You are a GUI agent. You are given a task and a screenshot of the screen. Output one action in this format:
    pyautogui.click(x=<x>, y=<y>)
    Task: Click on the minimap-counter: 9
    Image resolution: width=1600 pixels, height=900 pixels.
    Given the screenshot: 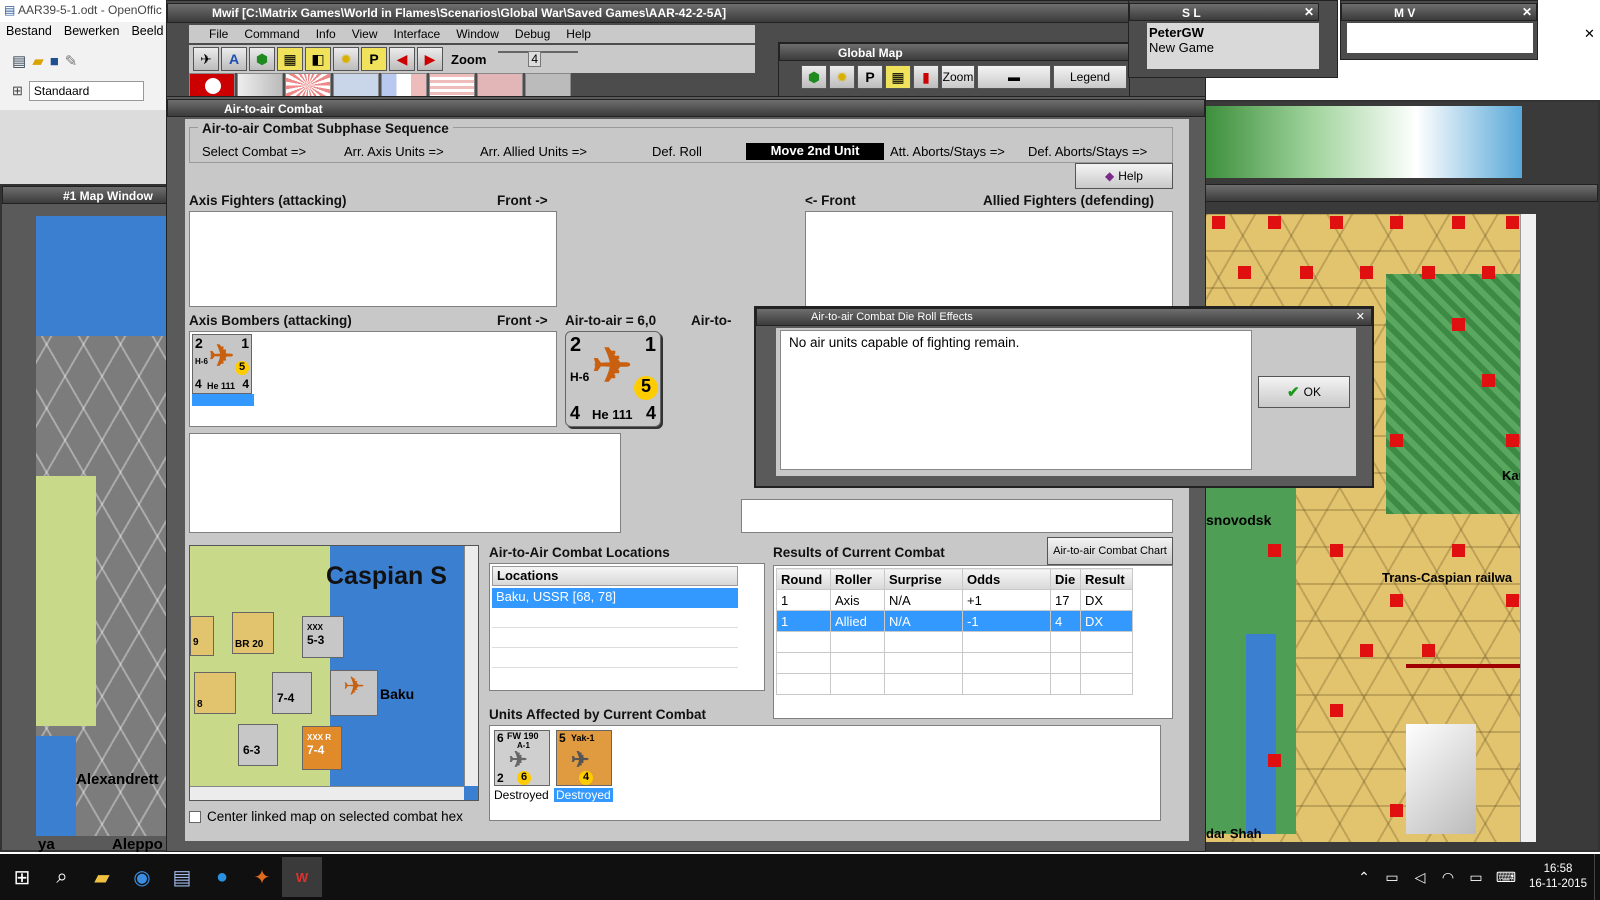 What is the action you would take?
    pyautogui.click(x=202, y=636)
    